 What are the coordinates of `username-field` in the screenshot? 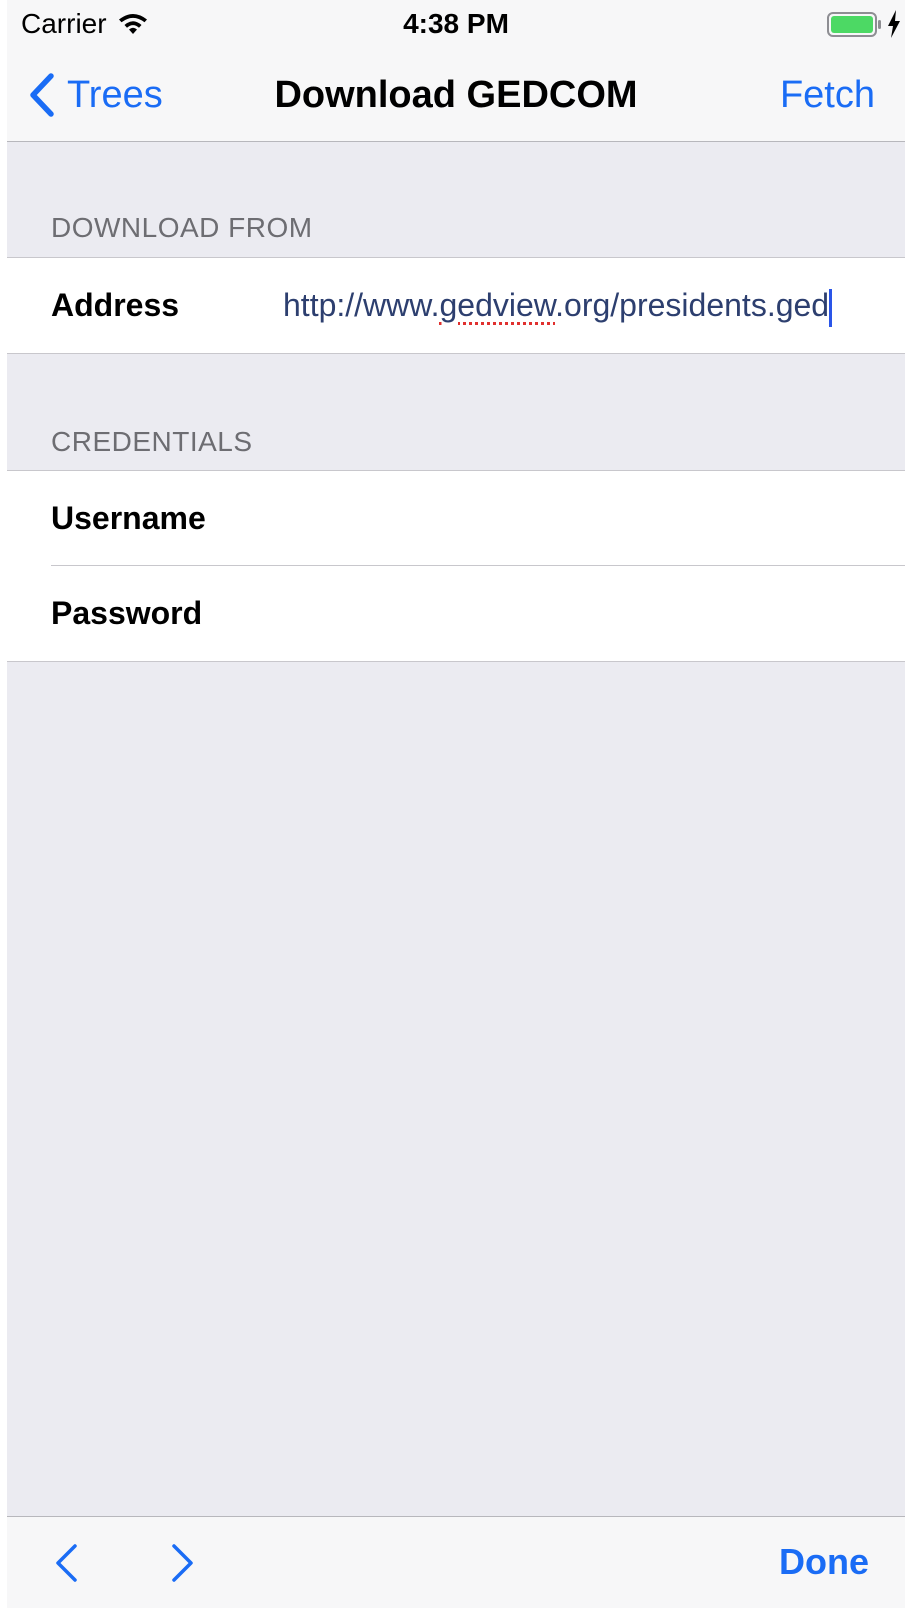 It's located at (579, 519).